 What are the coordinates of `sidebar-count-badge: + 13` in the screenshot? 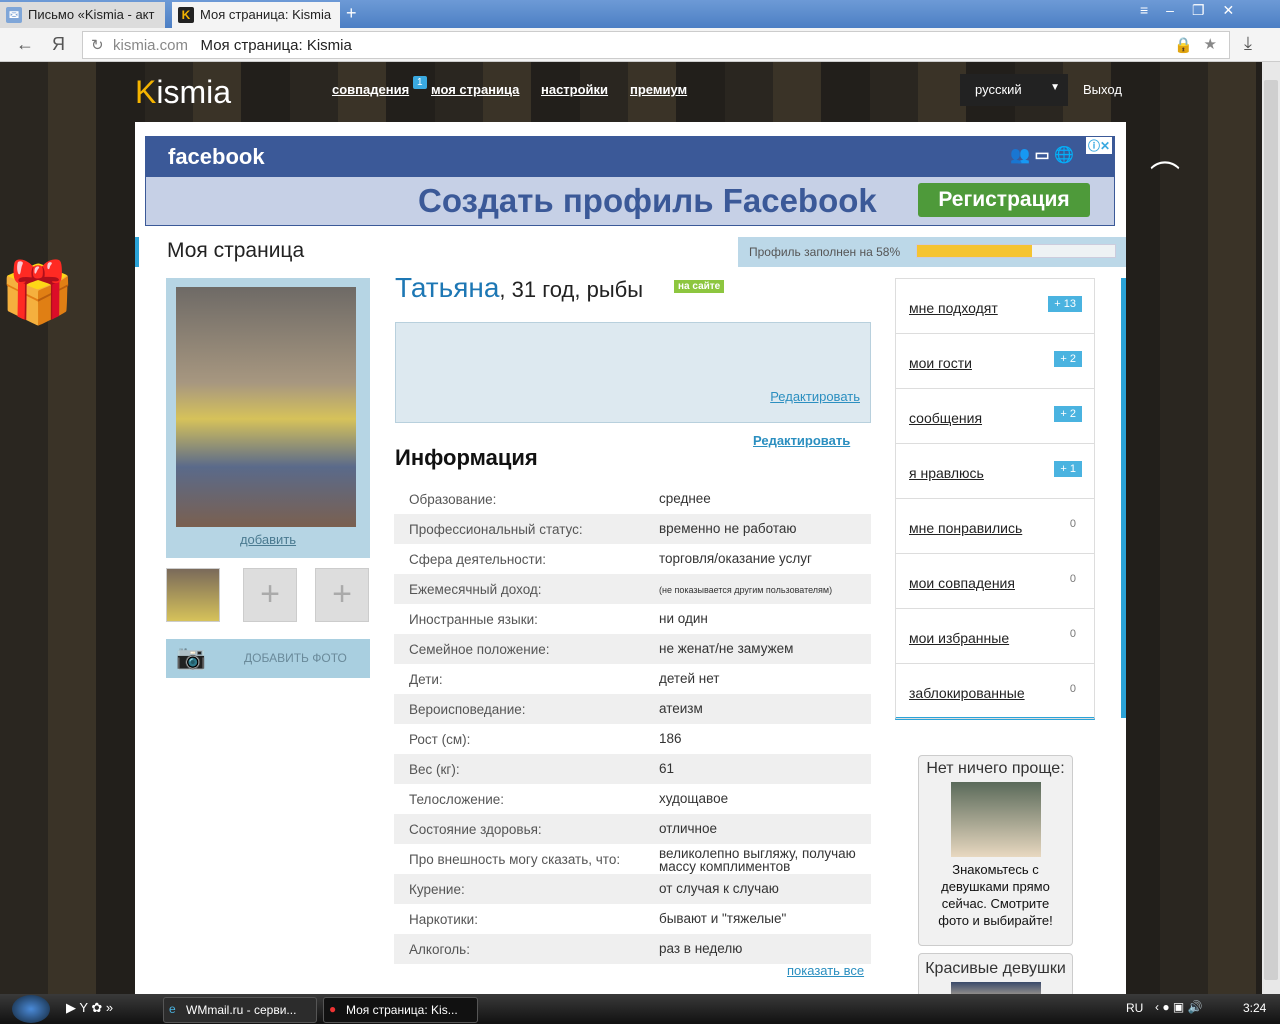 It's located at (1065, 304).